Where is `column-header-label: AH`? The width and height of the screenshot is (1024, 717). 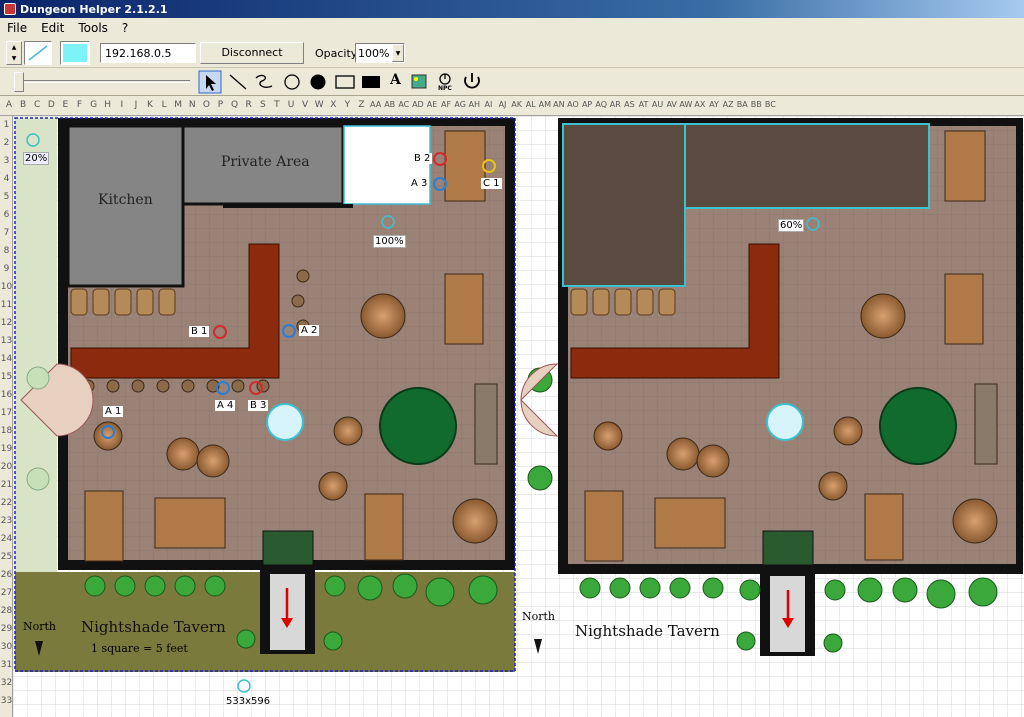
column-header-label: AH is located at coordinates (474, 104).